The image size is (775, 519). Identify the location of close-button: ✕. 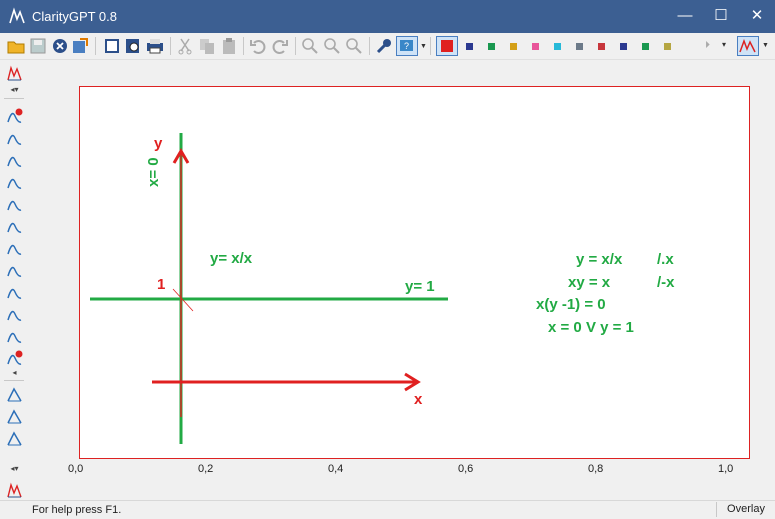
(757, 16).